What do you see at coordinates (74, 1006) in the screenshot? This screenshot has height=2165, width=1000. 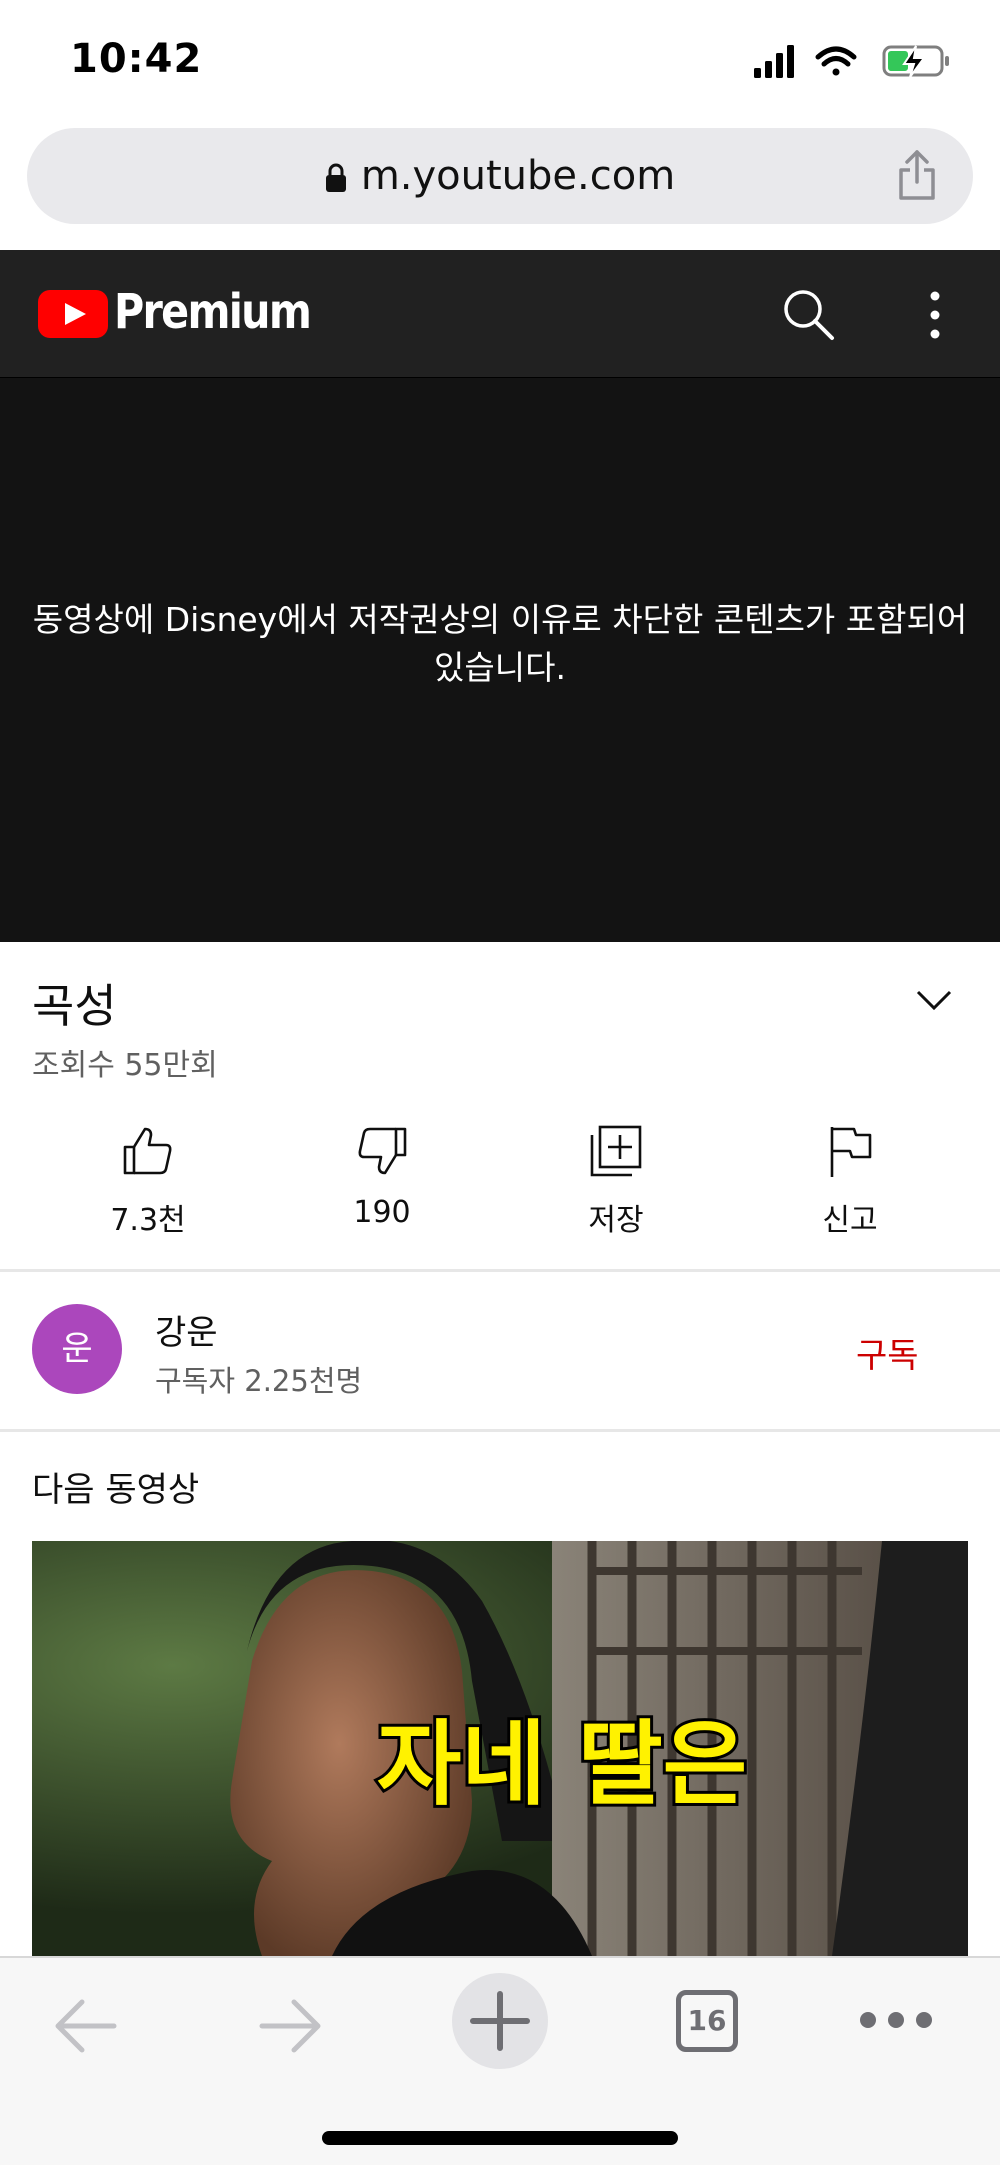 I see `video-title: 곡성` at bounding box center [74, 1006].